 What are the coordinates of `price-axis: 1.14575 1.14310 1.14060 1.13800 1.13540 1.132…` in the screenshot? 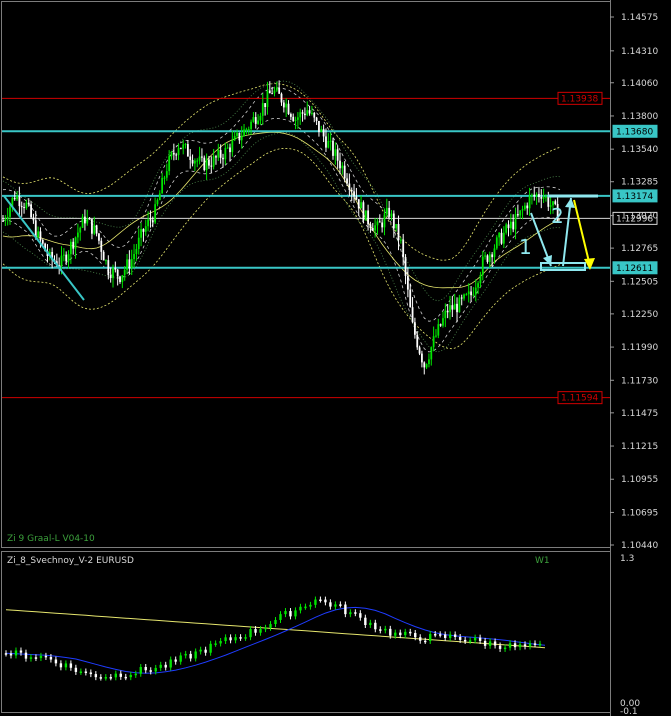 It's located at (634, 282).